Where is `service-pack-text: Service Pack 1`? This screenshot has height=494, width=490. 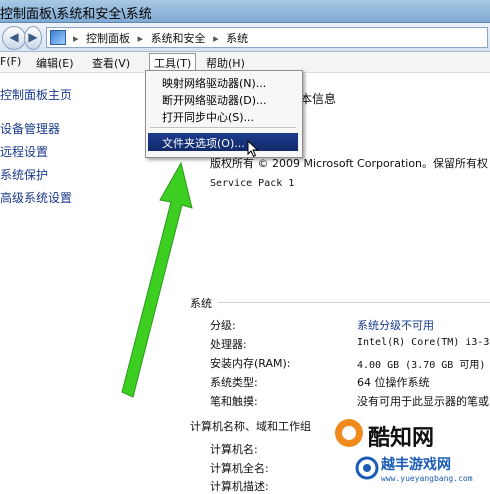
service-pack-text: Service Pack 1 is located at coordinates (252, 183).